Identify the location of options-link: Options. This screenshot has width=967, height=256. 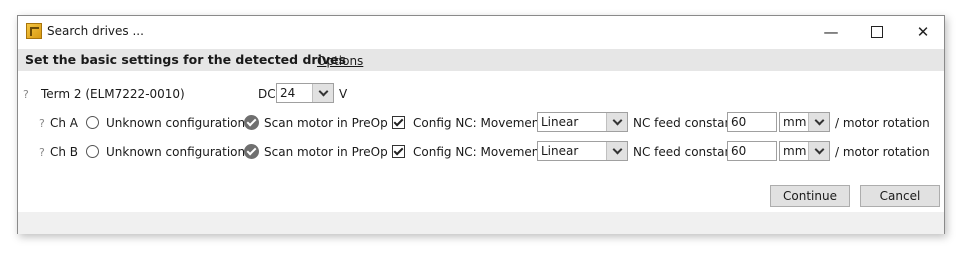
(340, 61).